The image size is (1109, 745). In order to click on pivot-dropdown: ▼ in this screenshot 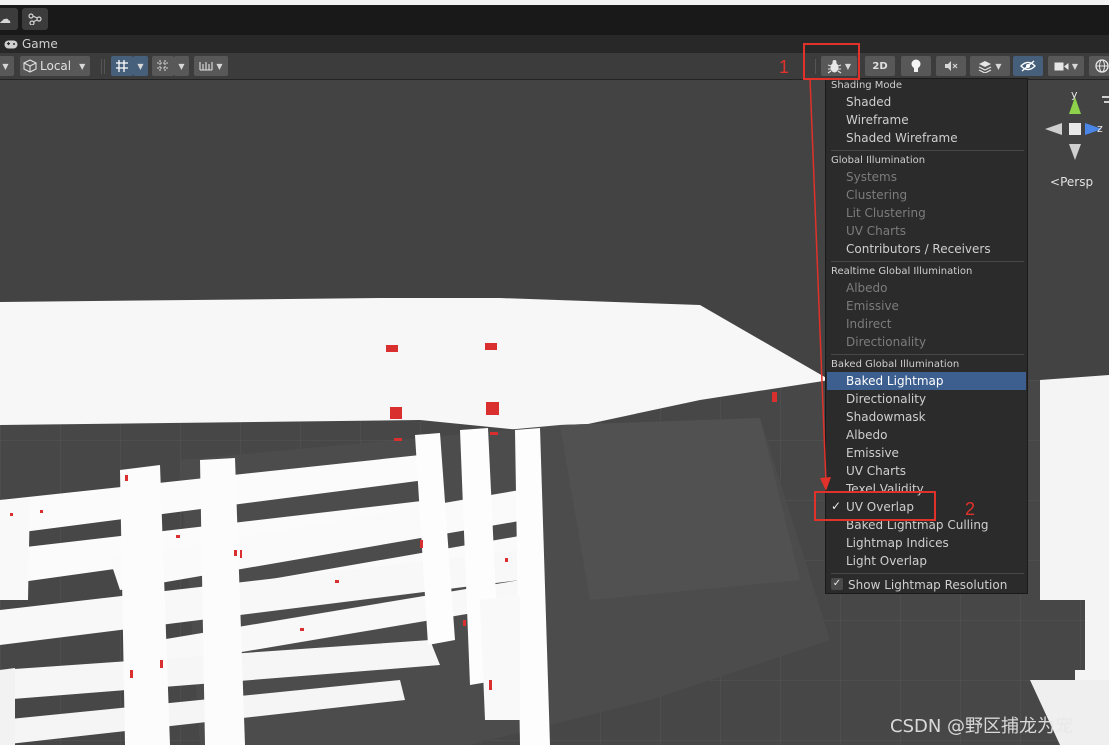, I will do `click(7, 66)`.